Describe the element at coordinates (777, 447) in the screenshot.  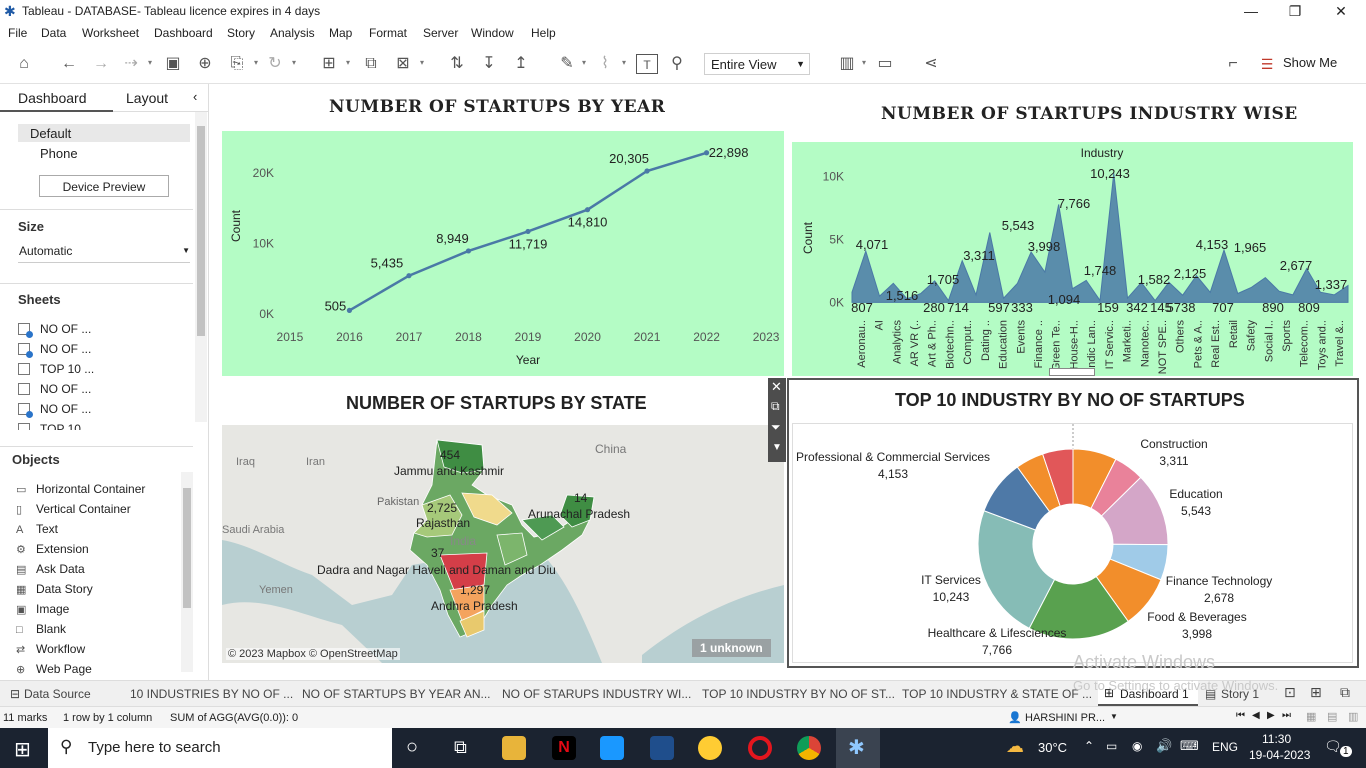
I see `more-options-icon: ▼` at that location.